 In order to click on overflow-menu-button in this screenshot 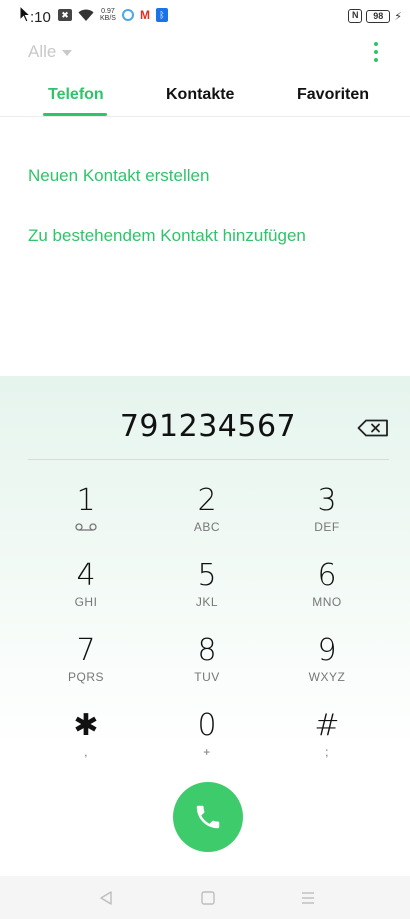, I will do `click(376, 52)`.